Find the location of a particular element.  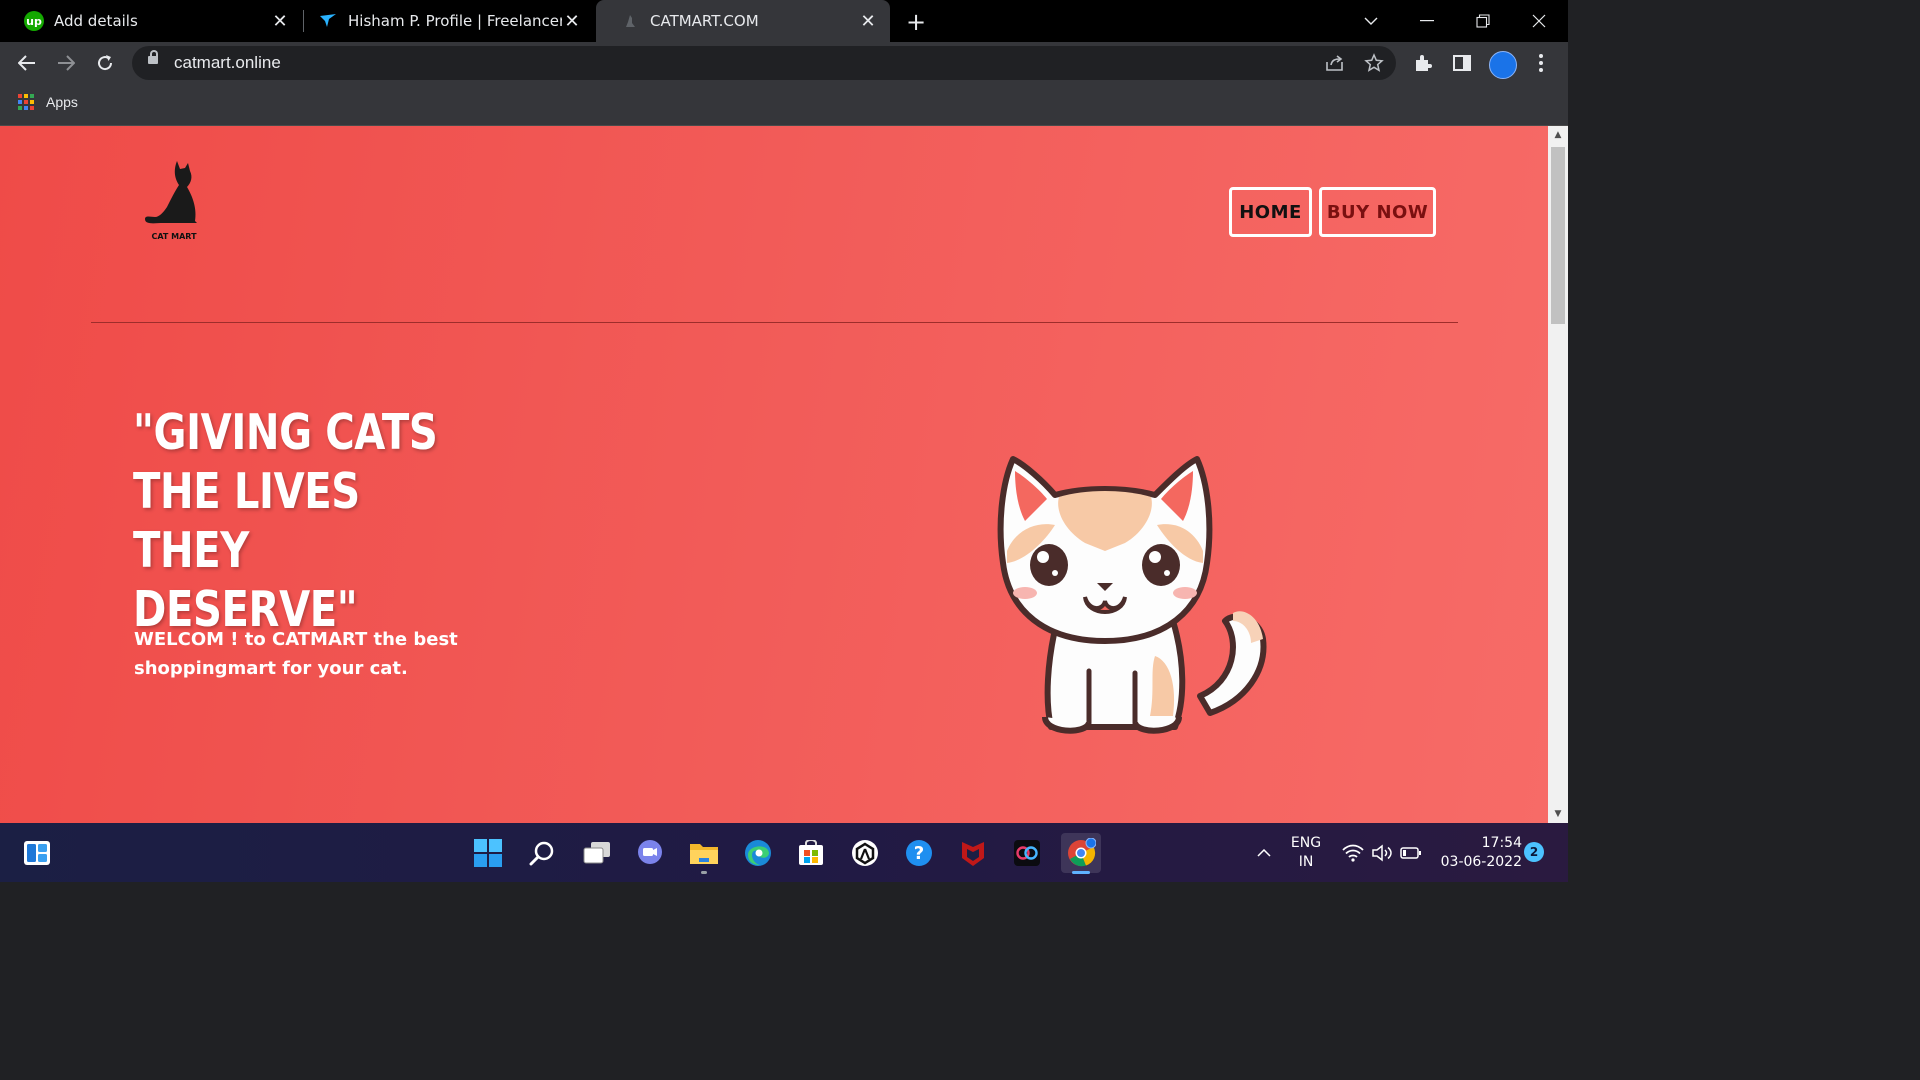

volume-icon is located at coordinates (1382, 852).